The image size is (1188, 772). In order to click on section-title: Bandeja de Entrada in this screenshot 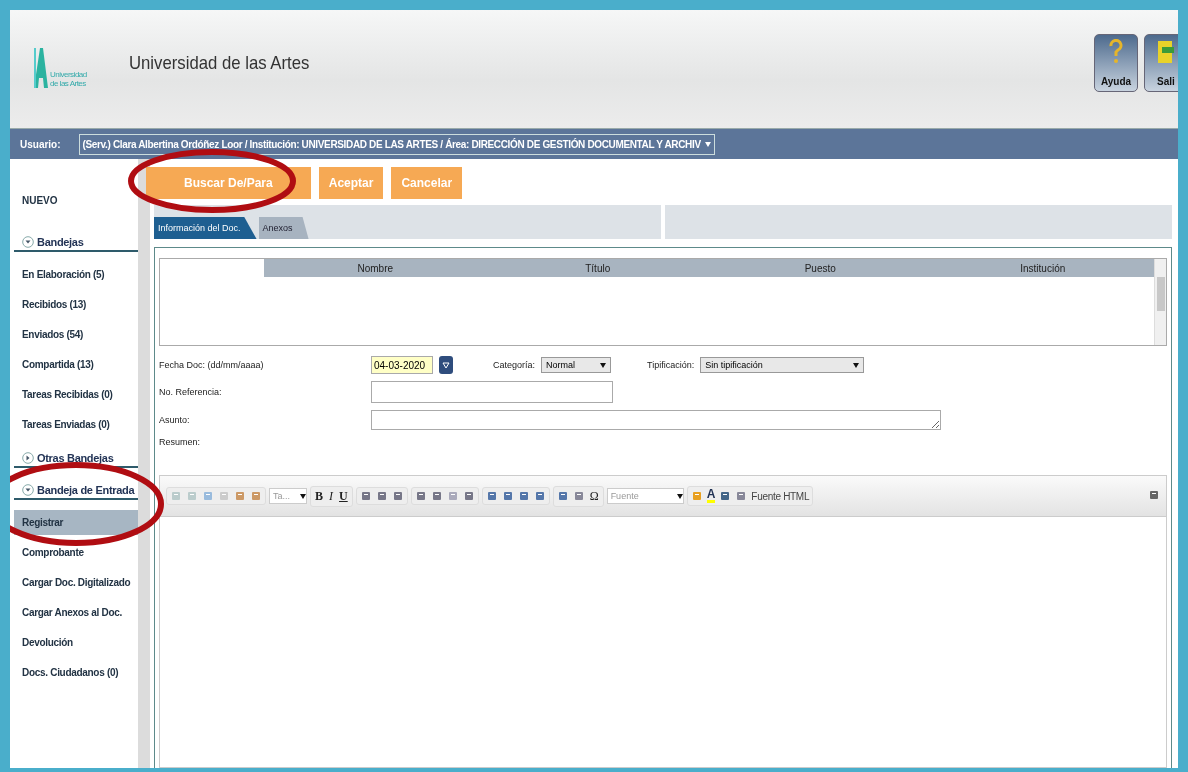, I will do `click(86, 490)`.